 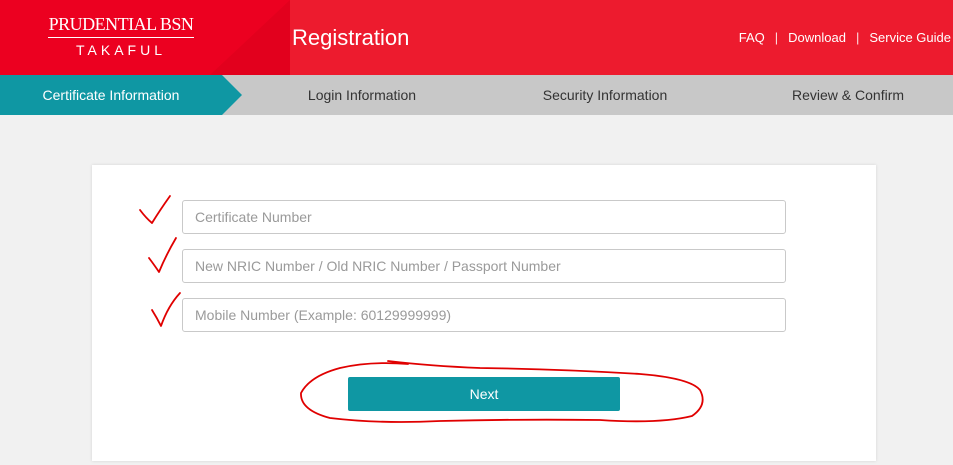 I want to click on page-title: Registration, so click(x=351, y=37).